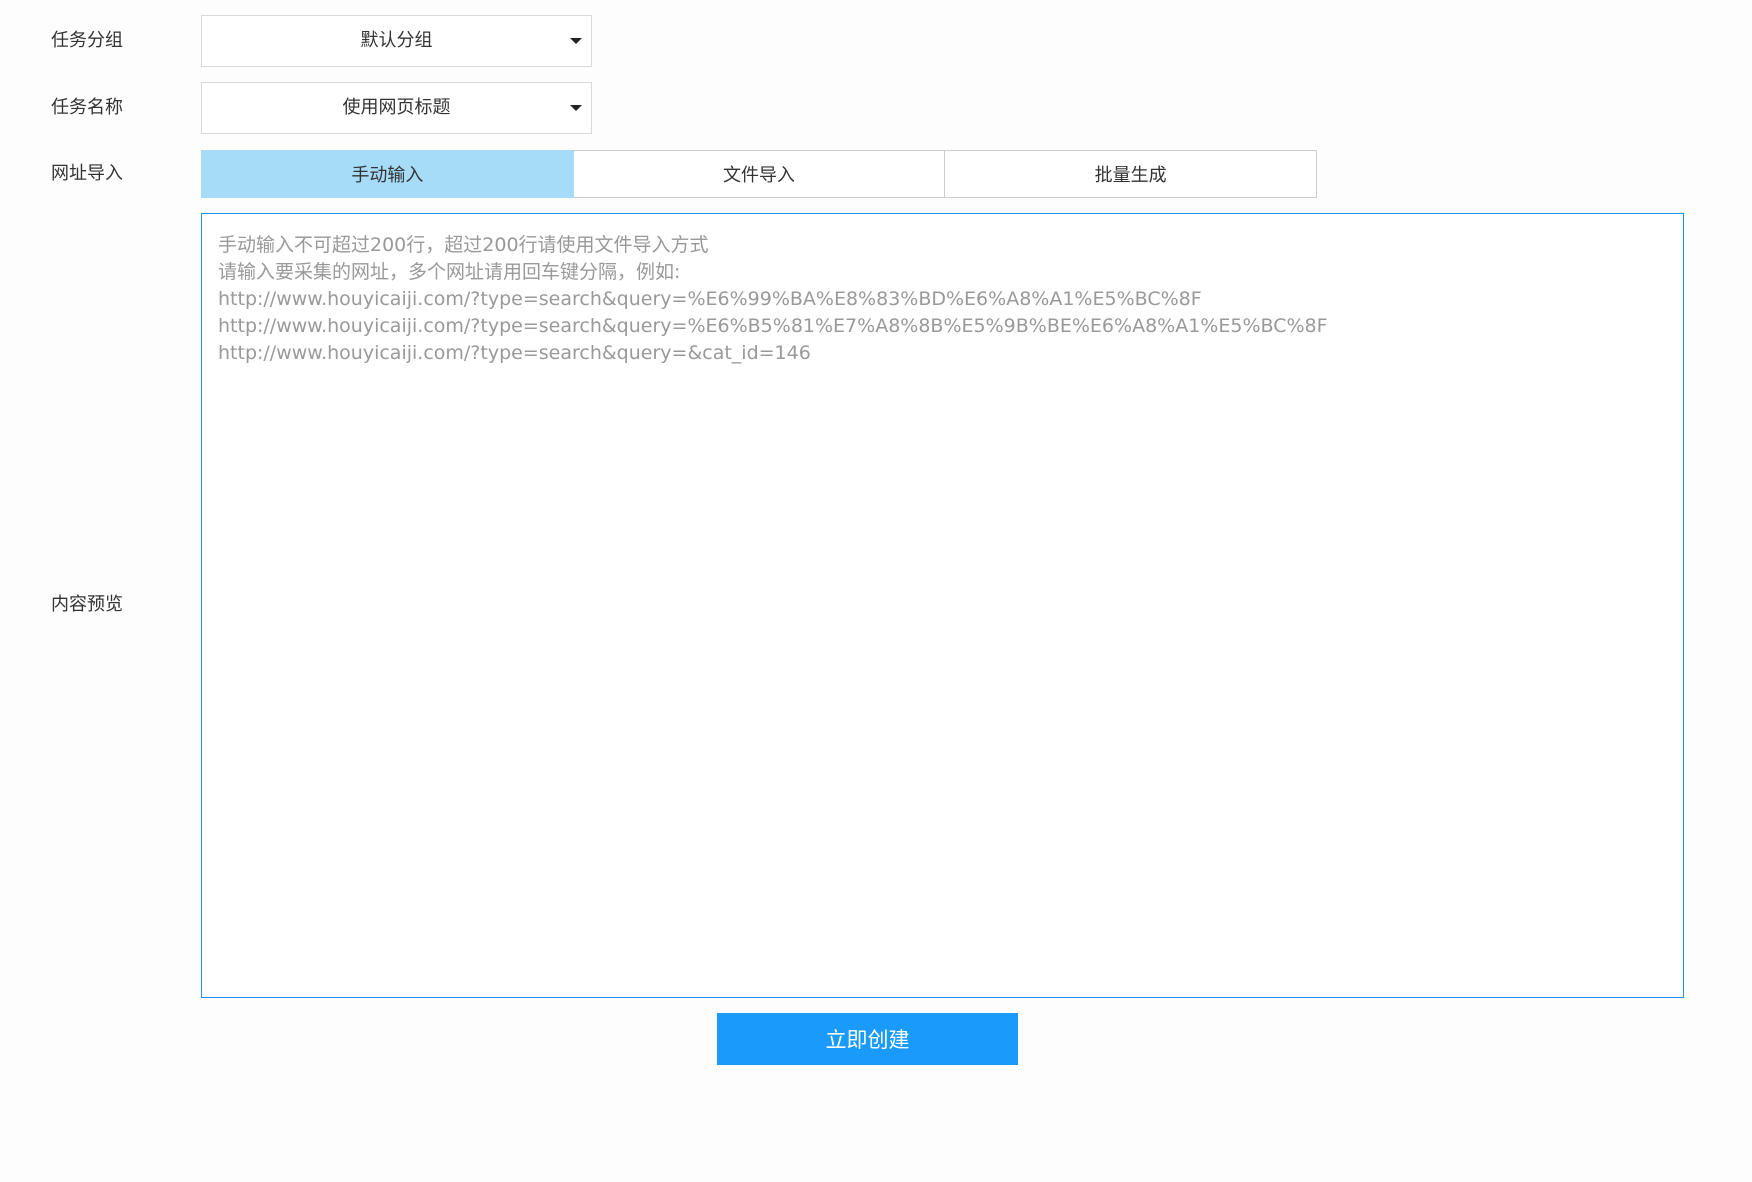  What do you see at coordinates (387, 174) in the screenshot?
I see `tab-manual-input: 手动输入` at bounding box center [387, 174].